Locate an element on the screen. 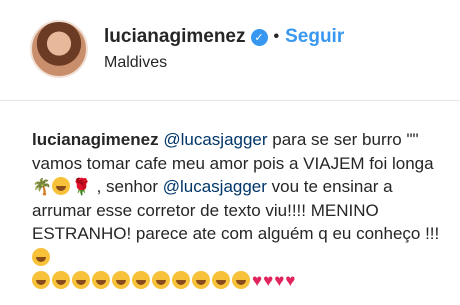 Image resolution: width=460 pixels, height=305 pixels. header-top-line: lucianagimenez ✓ • Seguir is located at coordinates (224, 37).